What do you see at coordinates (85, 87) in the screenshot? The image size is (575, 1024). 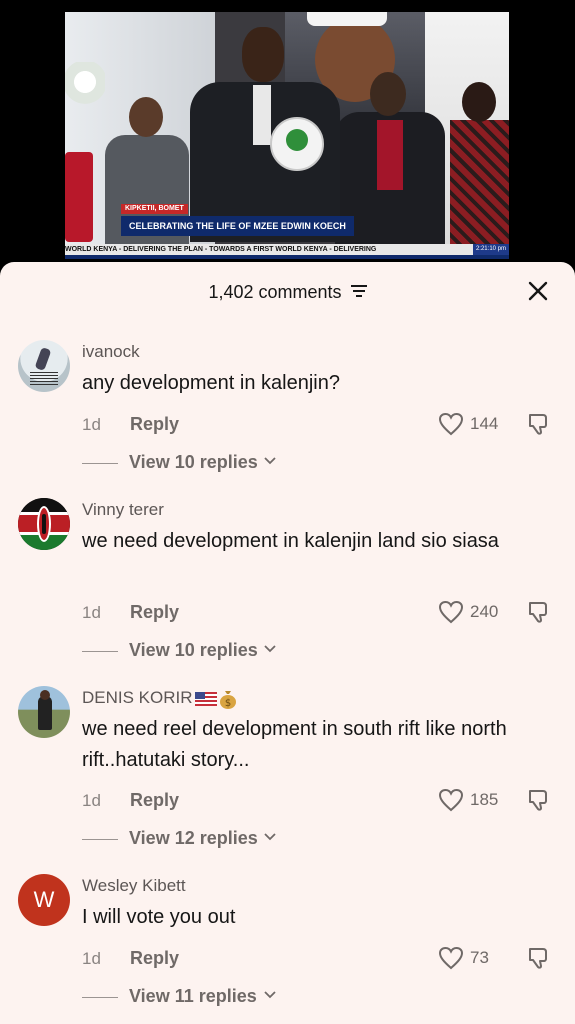 I see `flowers` at bounding box center [85, 87].